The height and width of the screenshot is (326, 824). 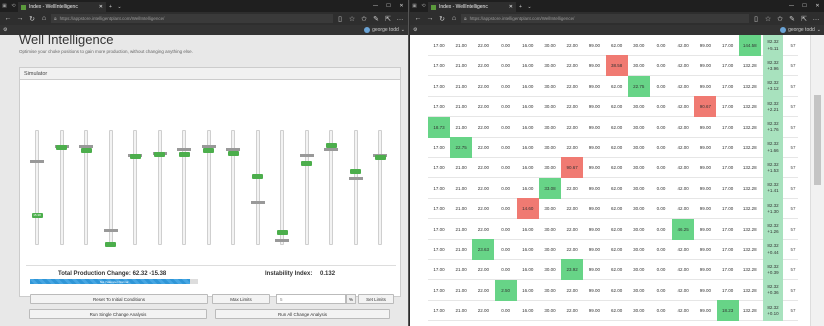 I want to click on scrollbar, so click(x=817, y=180).